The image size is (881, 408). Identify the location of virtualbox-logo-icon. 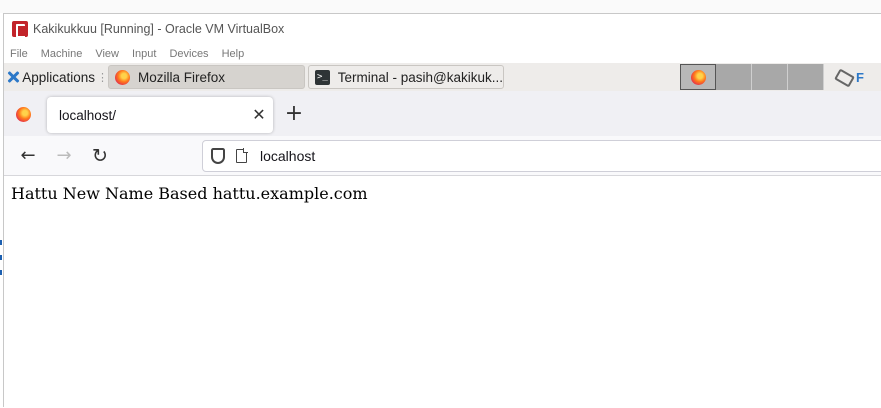
(20, 29).